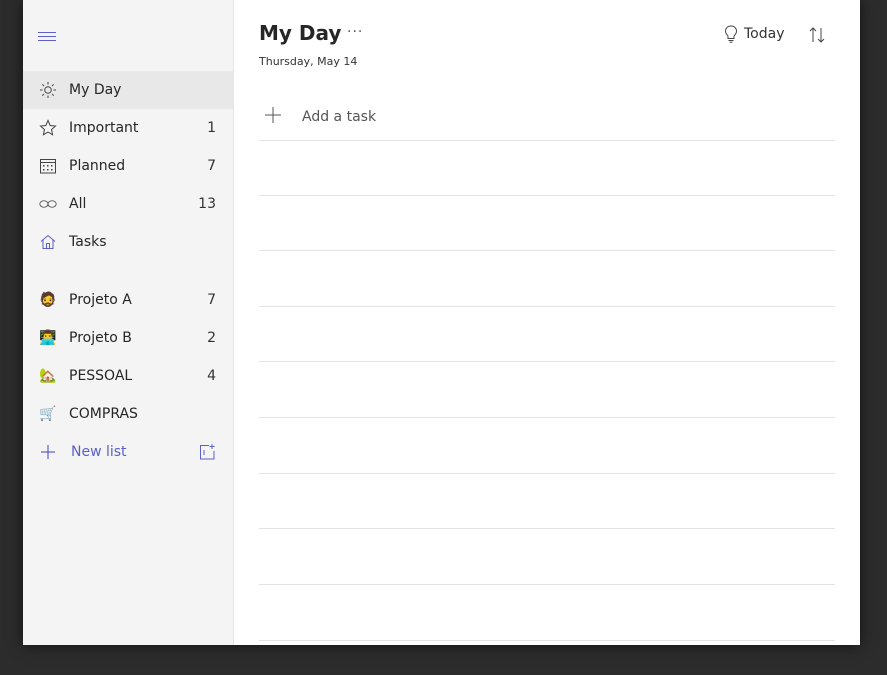 This screenshot has height=675, width=887. Describe the element at coordinates (128, 452) in the screenshot. I see `new-list-button: New list` at that location.